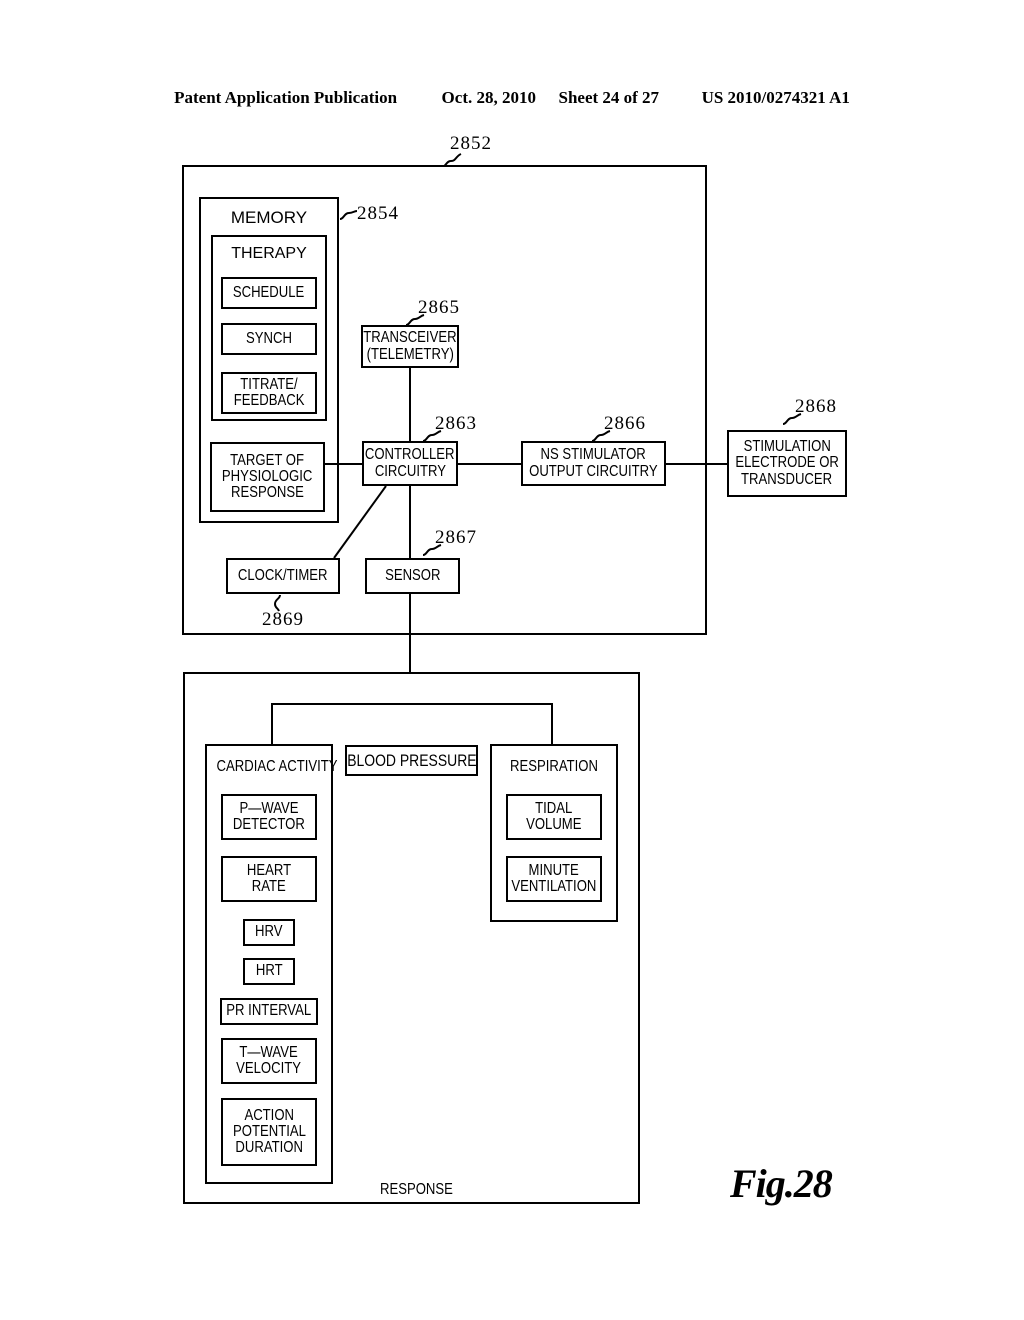  What do you see at coordinates (269, 1148) in the screenshot?
I see `cardiac-item-6-line3: DURATION` at bounding box center [269, 1148].